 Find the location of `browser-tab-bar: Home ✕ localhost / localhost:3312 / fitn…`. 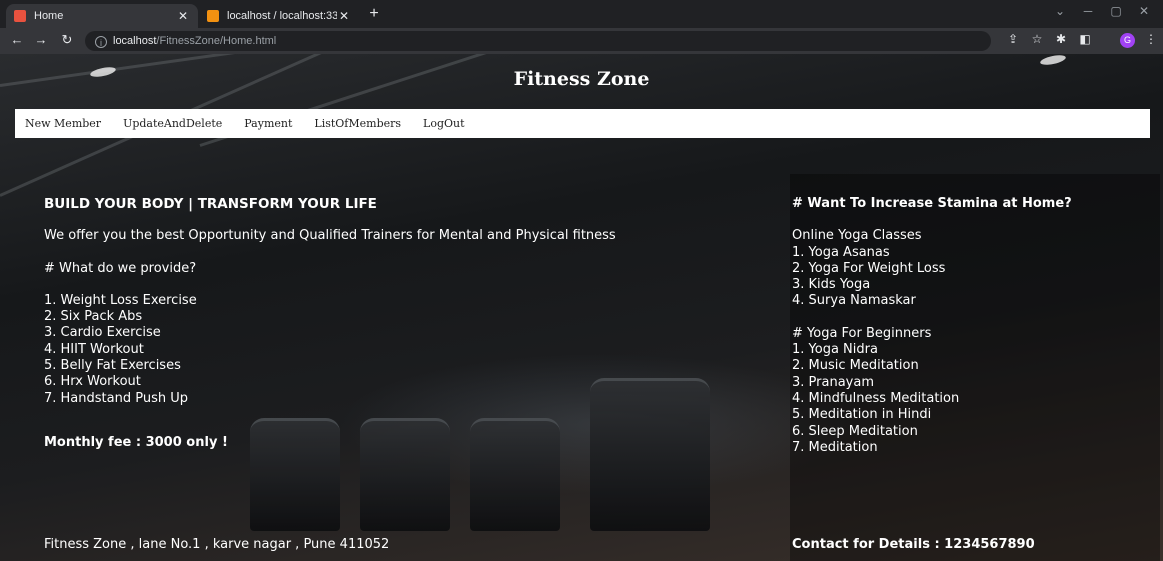

browser-tab-bar: Home ✕ localhost / localhost:3312 / fitn… is located at coordinates (581, 14).